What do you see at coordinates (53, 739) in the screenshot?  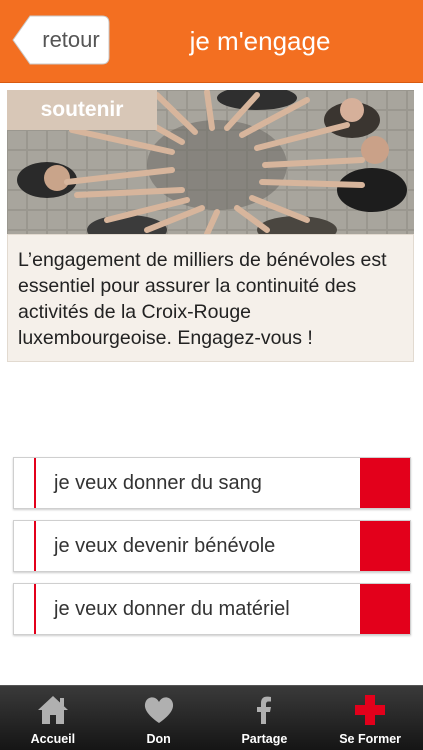 I see `tab-label: Accueil` at bounding box center [53, 739].